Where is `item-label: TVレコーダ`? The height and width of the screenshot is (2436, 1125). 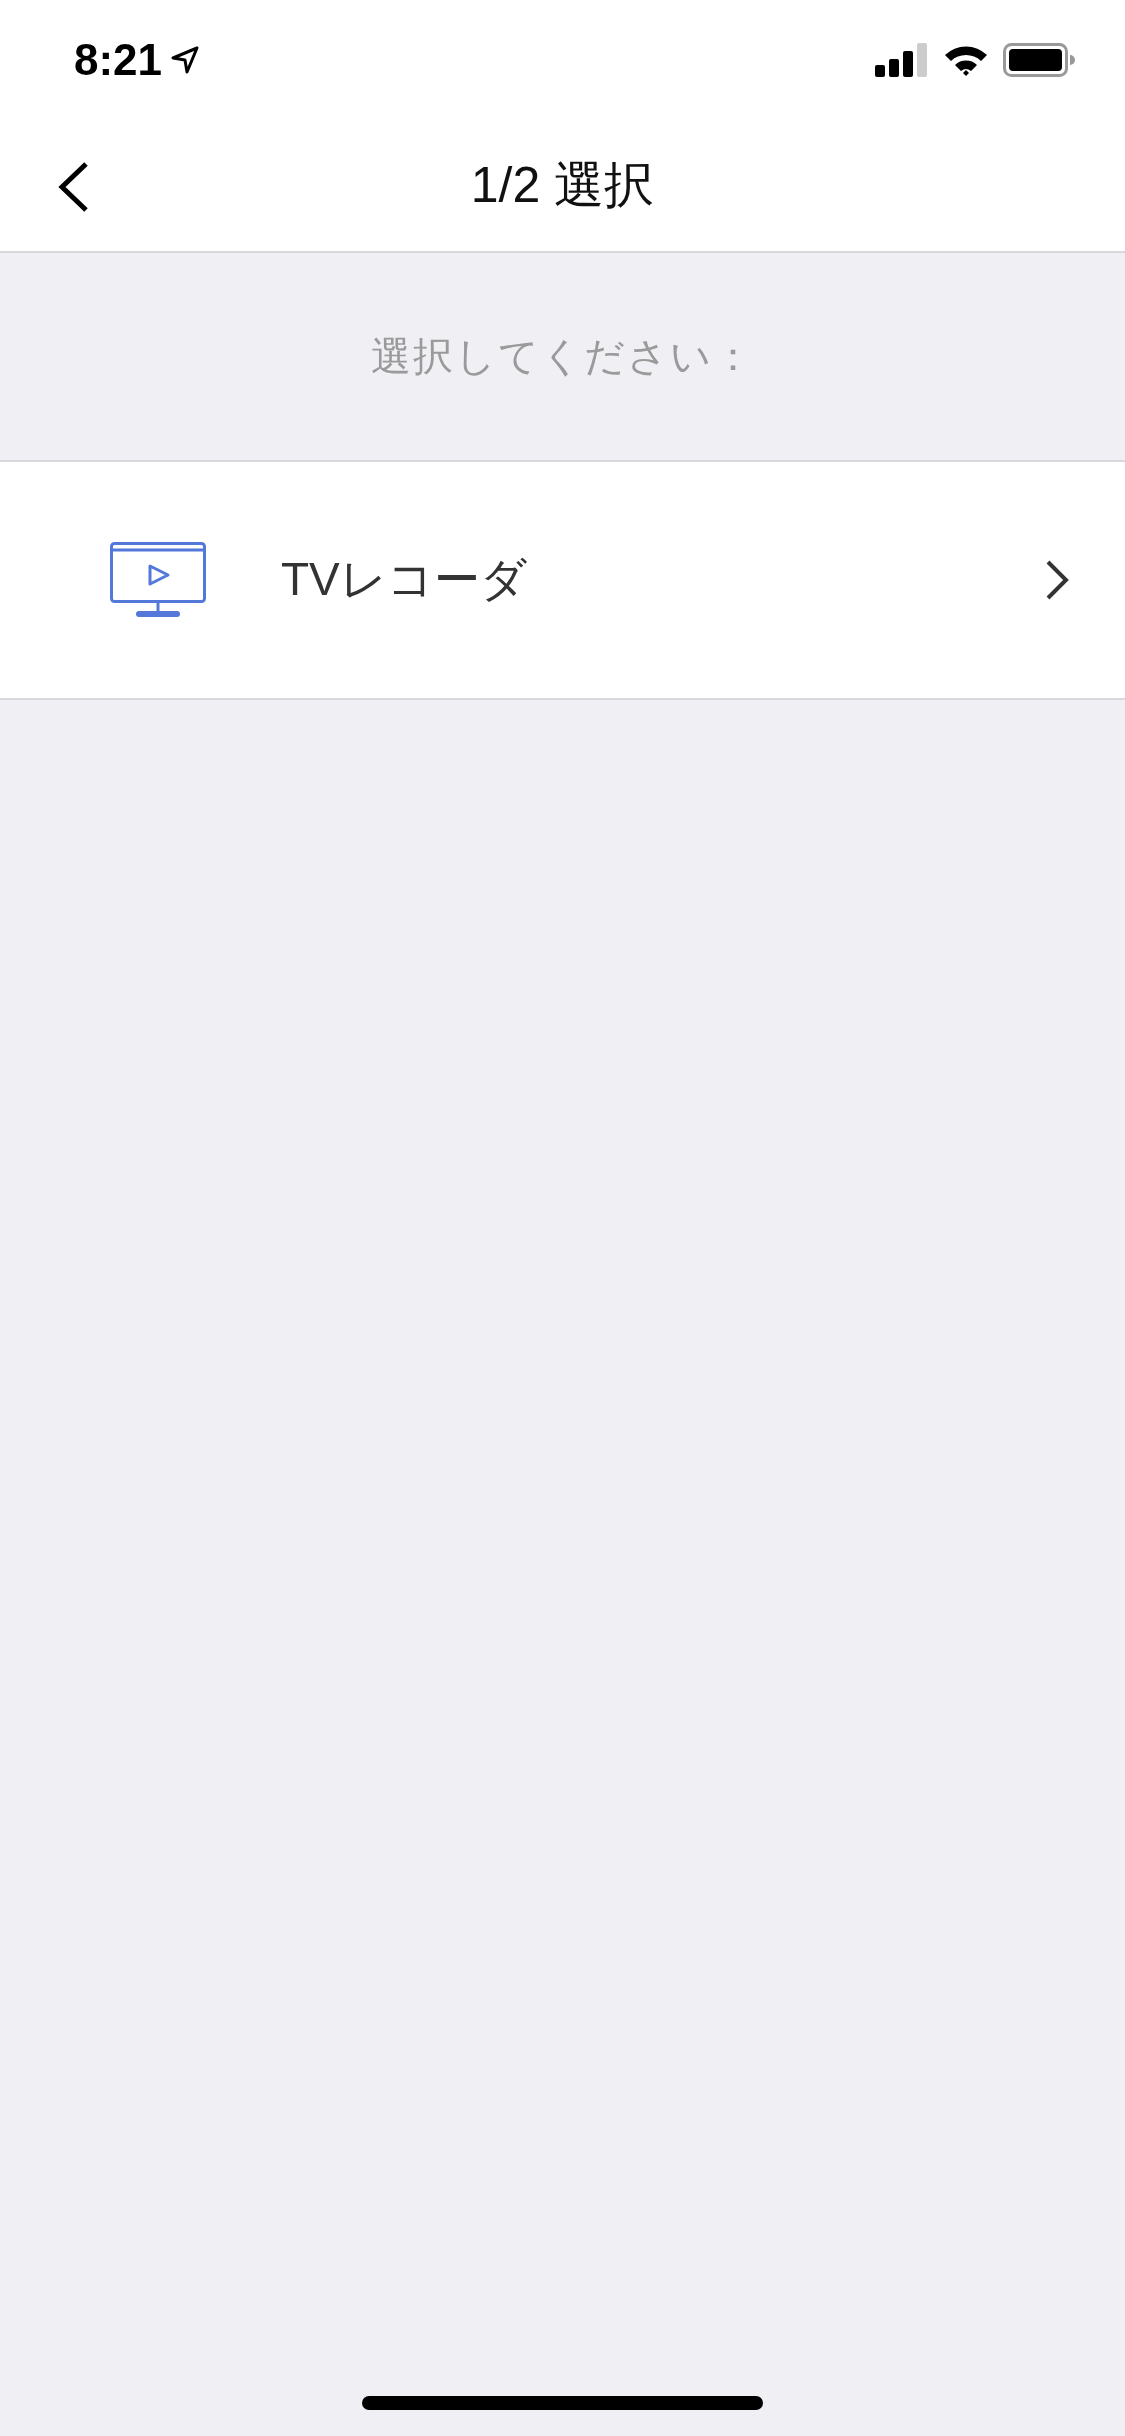 item-label: TVレコーダ is located at coordinates (404, 579).